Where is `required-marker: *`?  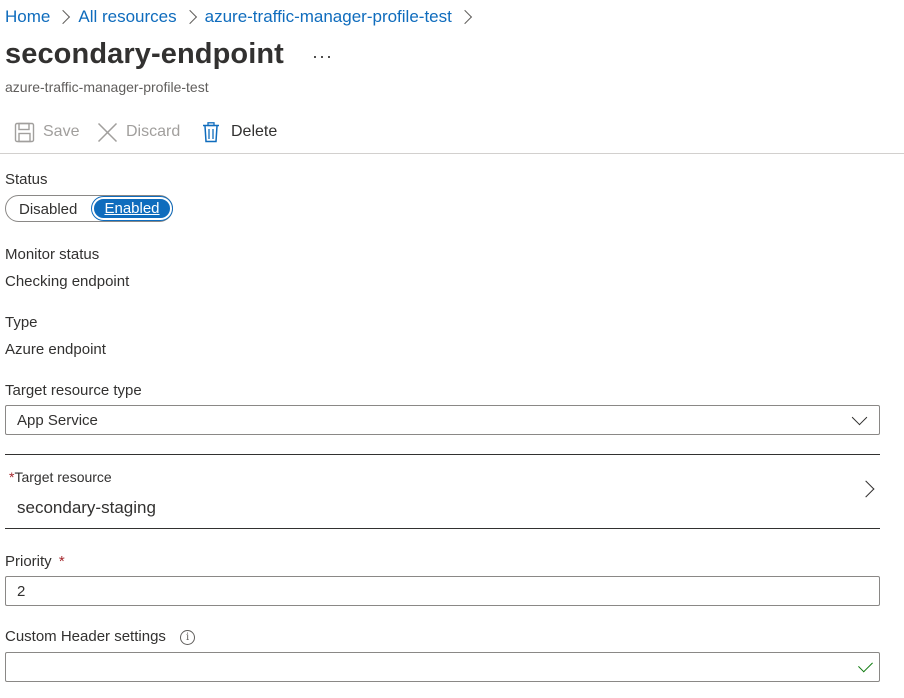
required-marker: * is located at coordinates (61, 561).